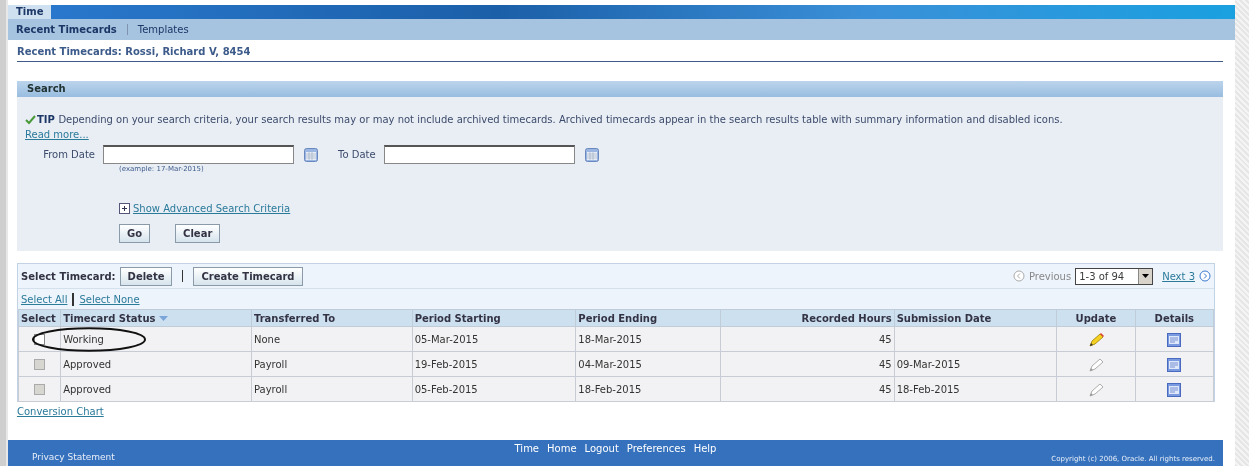 The height and width of the screenshot is (466, 1249). Describe the element at coordinates (1242, 233) in the screenshot. I see `scrollbar` at that location.